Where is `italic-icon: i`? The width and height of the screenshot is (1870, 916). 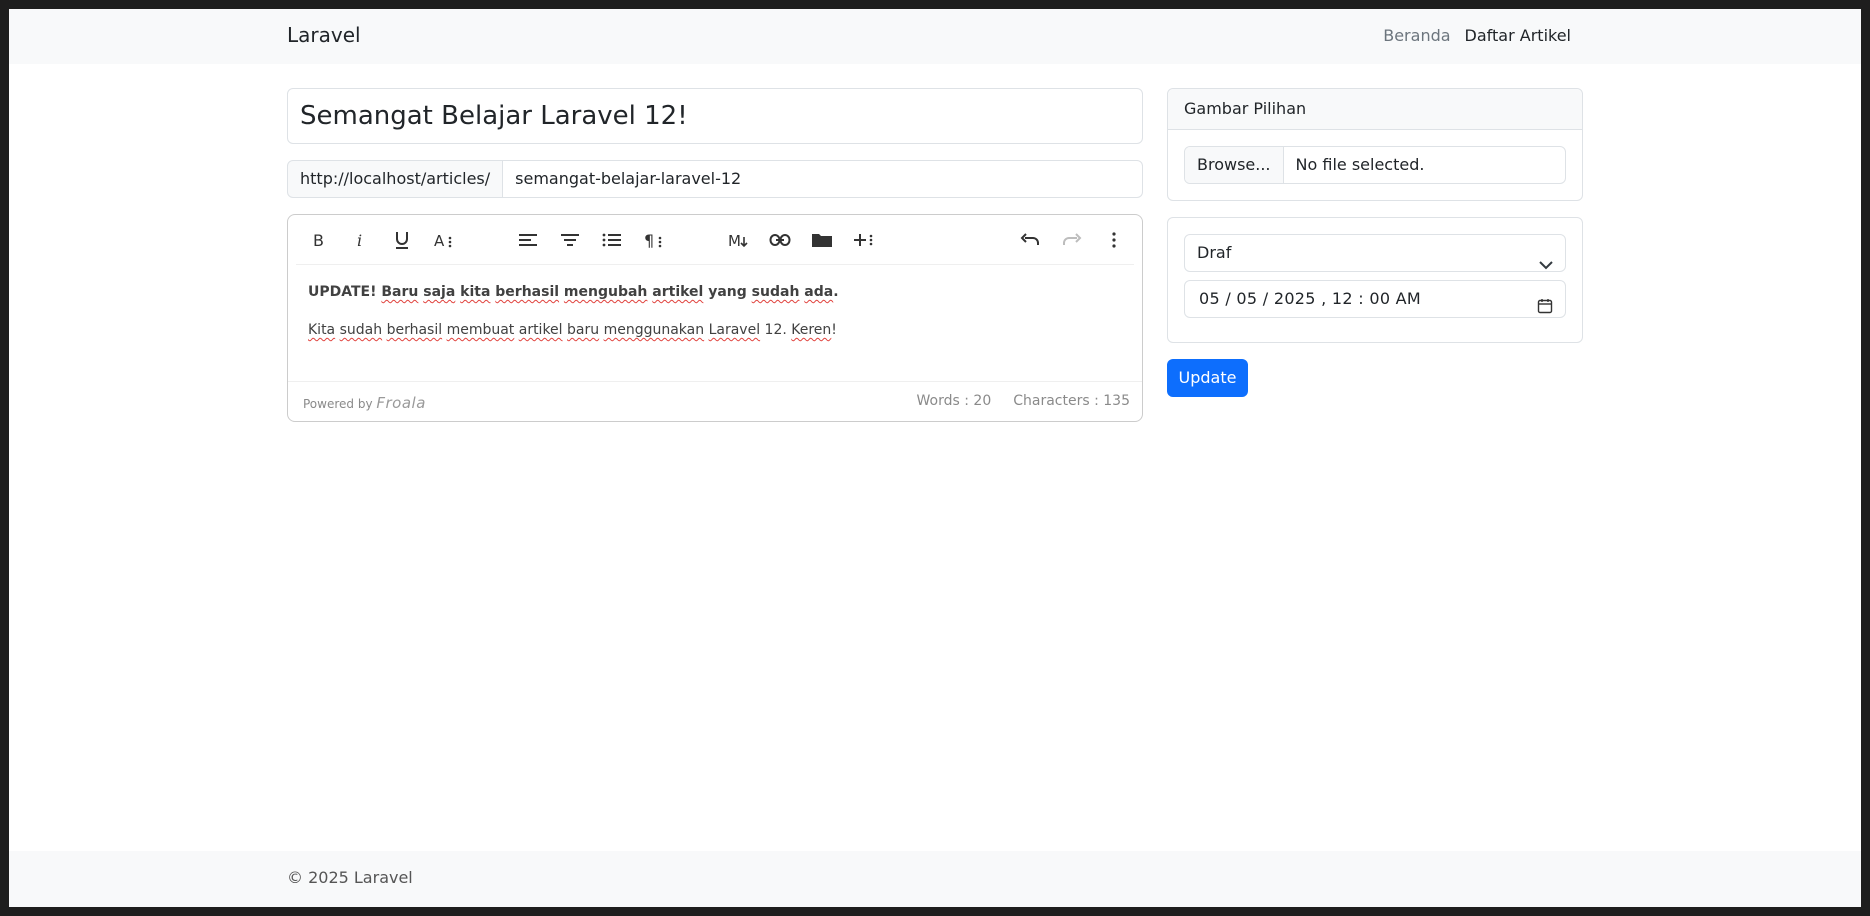
italic-icon: i is located at coordinates (360, 240).